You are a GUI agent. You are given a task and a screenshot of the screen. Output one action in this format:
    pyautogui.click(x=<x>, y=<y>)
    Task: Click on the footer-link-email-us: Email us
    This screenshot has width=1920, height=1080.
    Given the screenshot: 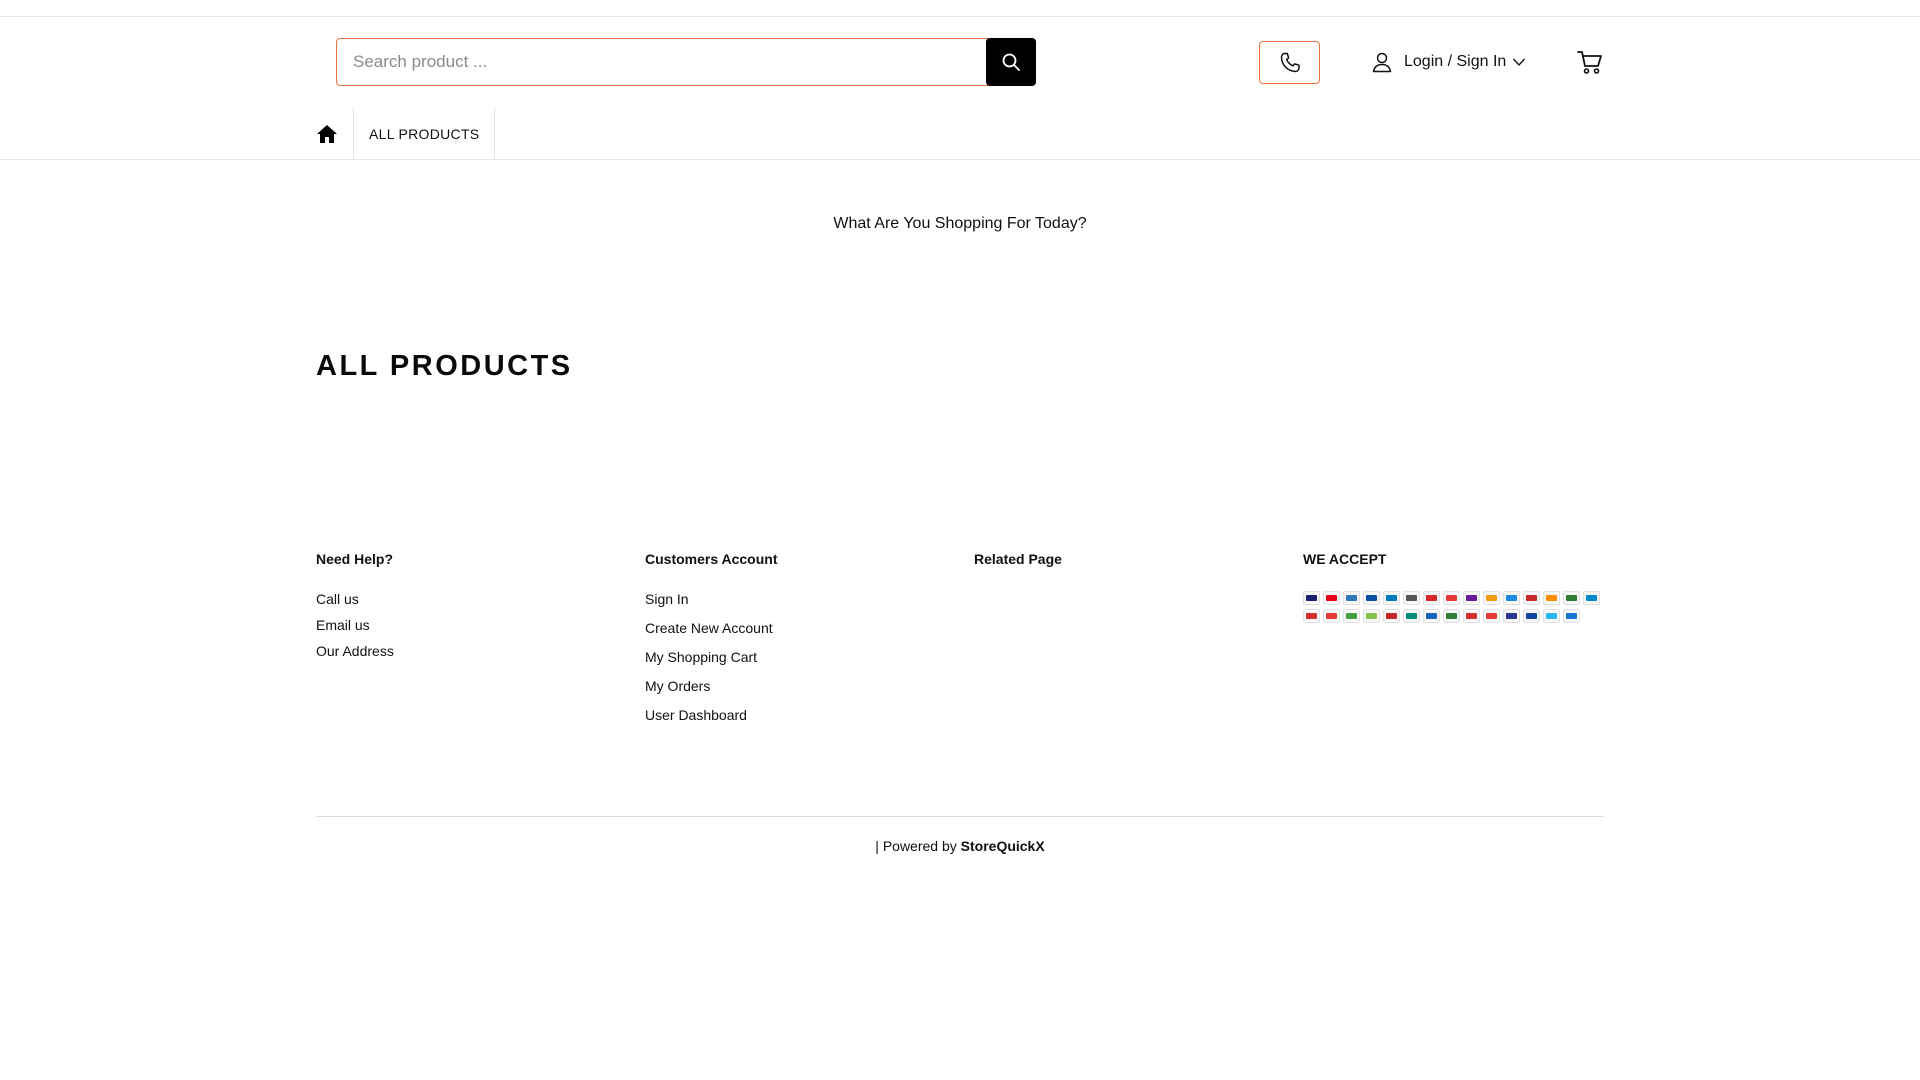 What is the action you would take?
    pyautogui.click(x=355, y=625)
    